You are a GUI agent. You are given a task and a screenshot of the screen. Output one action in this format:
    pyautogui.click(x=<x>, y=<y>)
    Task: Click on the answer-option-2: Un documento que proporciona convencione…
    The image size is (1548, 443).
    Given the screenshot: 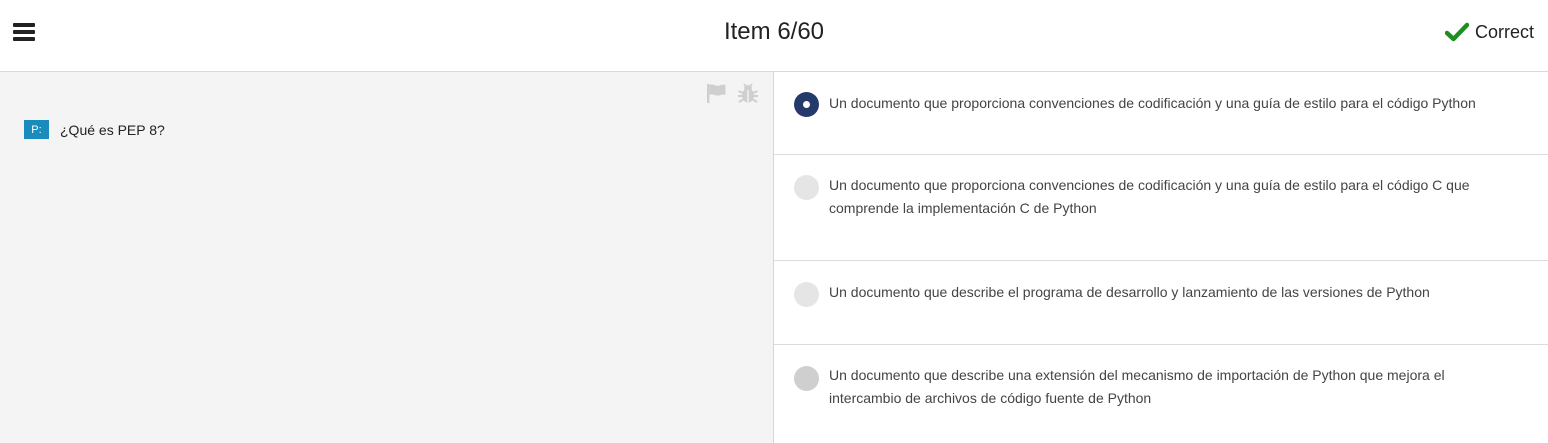 What is the action you would take?
    pyautogui.click(x=1161, y=208)
    